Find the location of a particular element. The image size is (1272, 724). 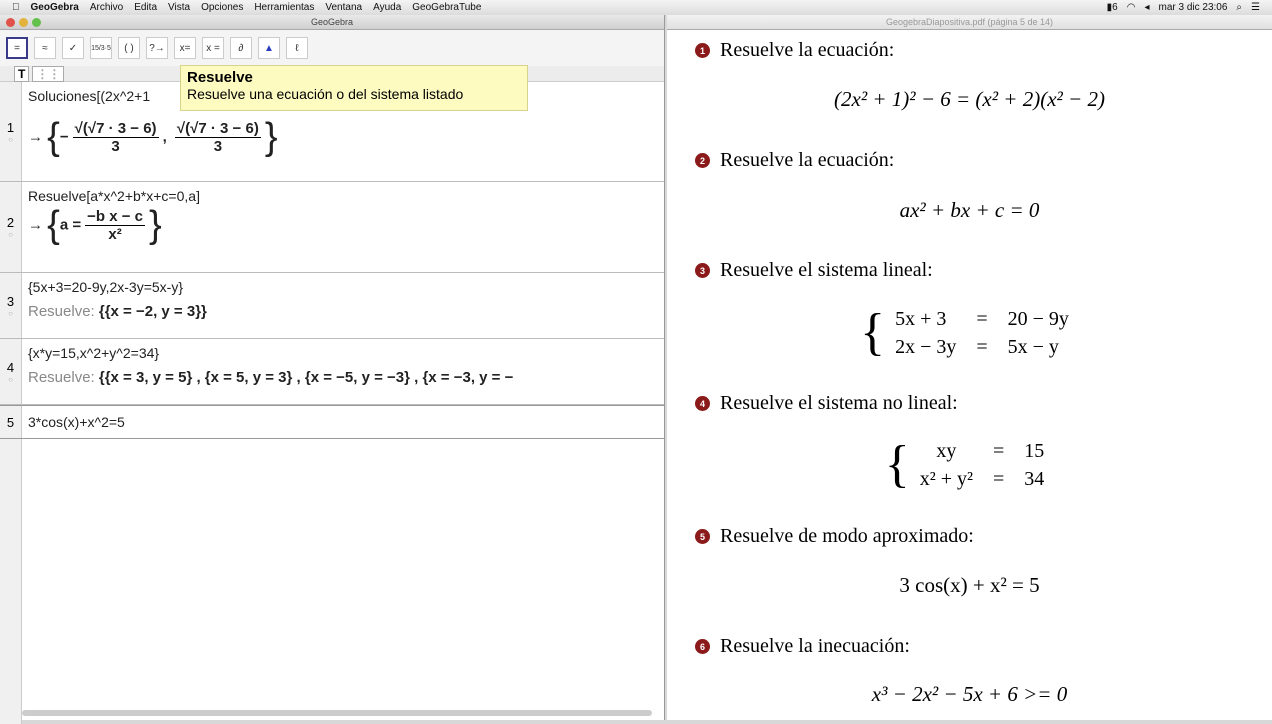

clock: mar 3 dic 23:06 is located at coordinates (1192, 7).